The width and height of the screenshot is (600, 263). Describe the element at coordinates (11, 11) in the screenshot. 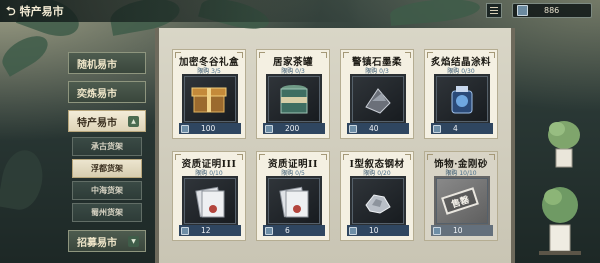

I see `back-arrow-icon: ⮌` at that location.